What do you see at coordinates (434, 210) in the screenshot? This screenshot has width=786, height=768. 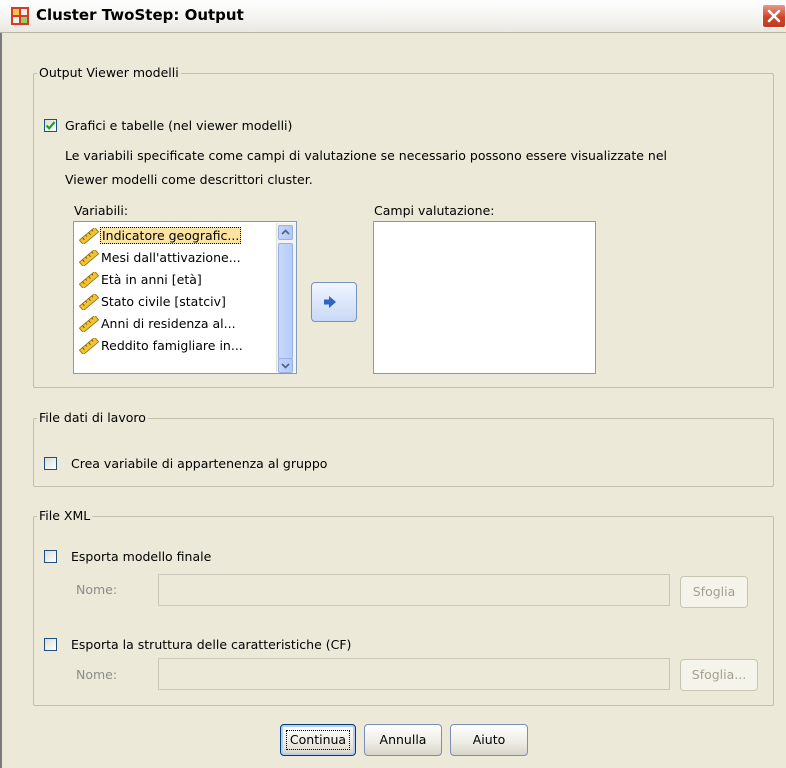 I see `eval-fields-label: Campi valutazione:` at bounding box center [434, 210].